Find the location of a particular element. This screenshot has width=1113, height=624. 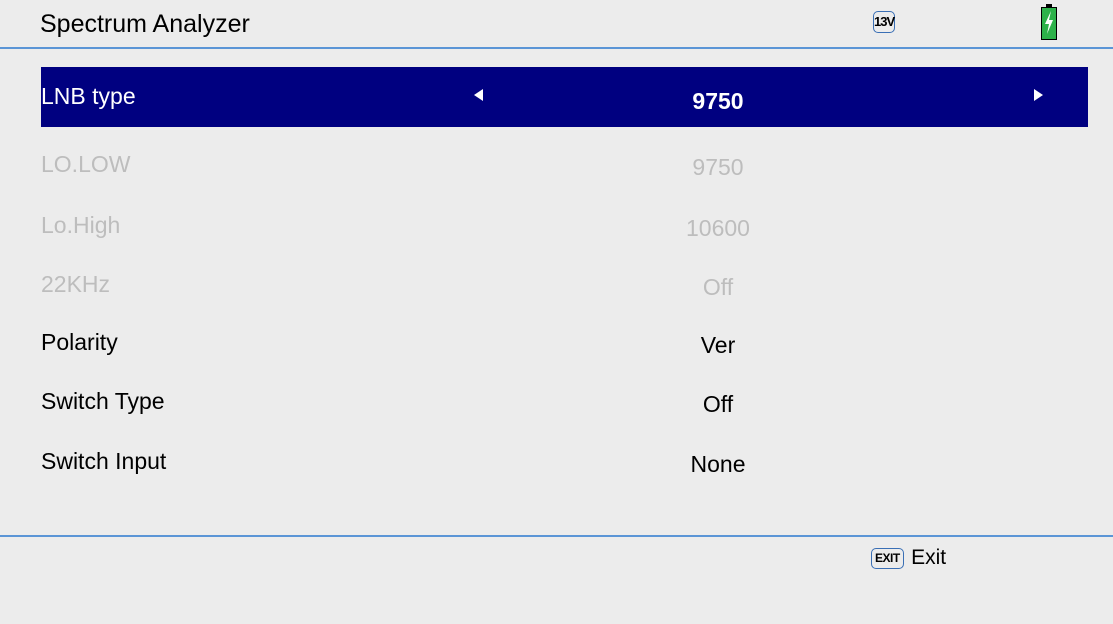

menu-label: Lo.High is located at coordinates (81, 225).